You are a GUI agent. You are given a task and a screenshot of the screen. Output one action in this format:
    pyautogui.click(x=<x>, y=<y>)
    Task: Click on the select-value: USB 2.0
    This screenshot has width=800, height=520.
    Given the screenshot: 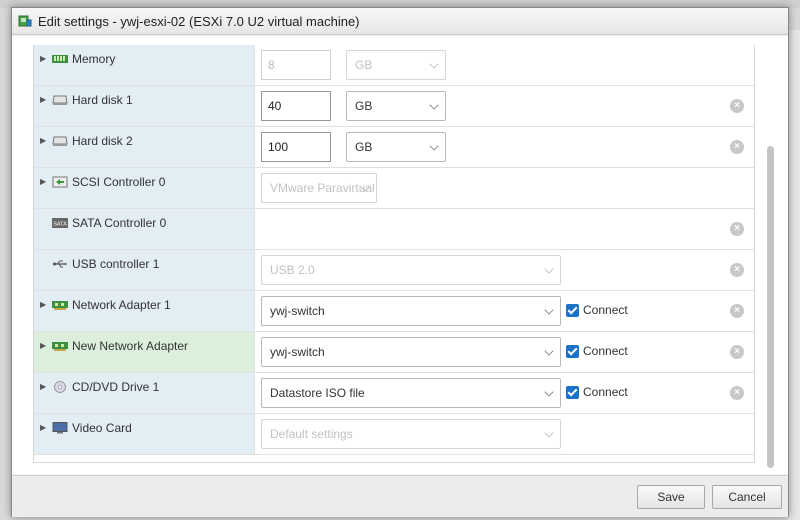 What is the action you would take?
    pyautogui.click(x=292, y=270)
    